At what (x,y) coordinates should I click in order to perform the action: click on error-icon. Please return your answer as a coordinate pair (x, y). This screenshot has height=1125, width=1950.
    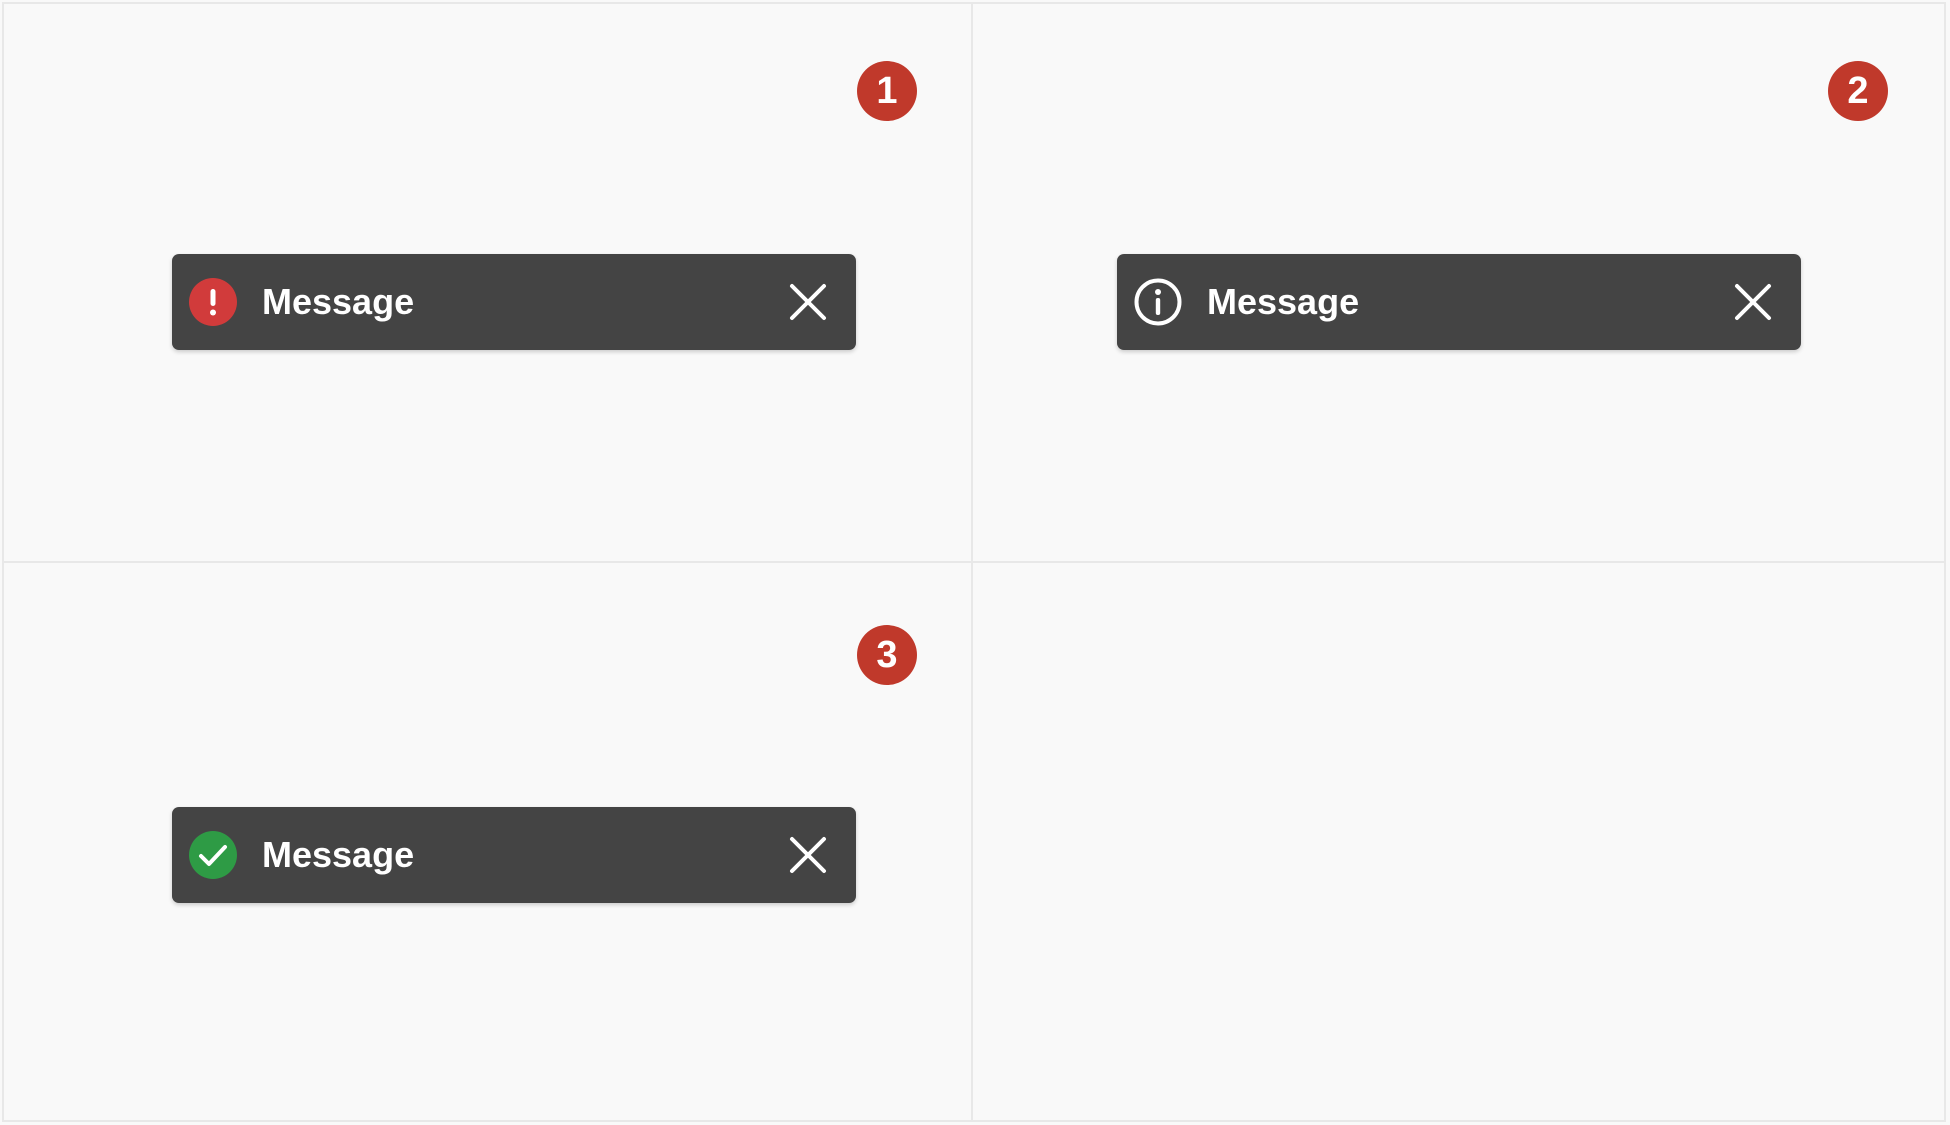
    Looking at the image, I should click on (213, 302).